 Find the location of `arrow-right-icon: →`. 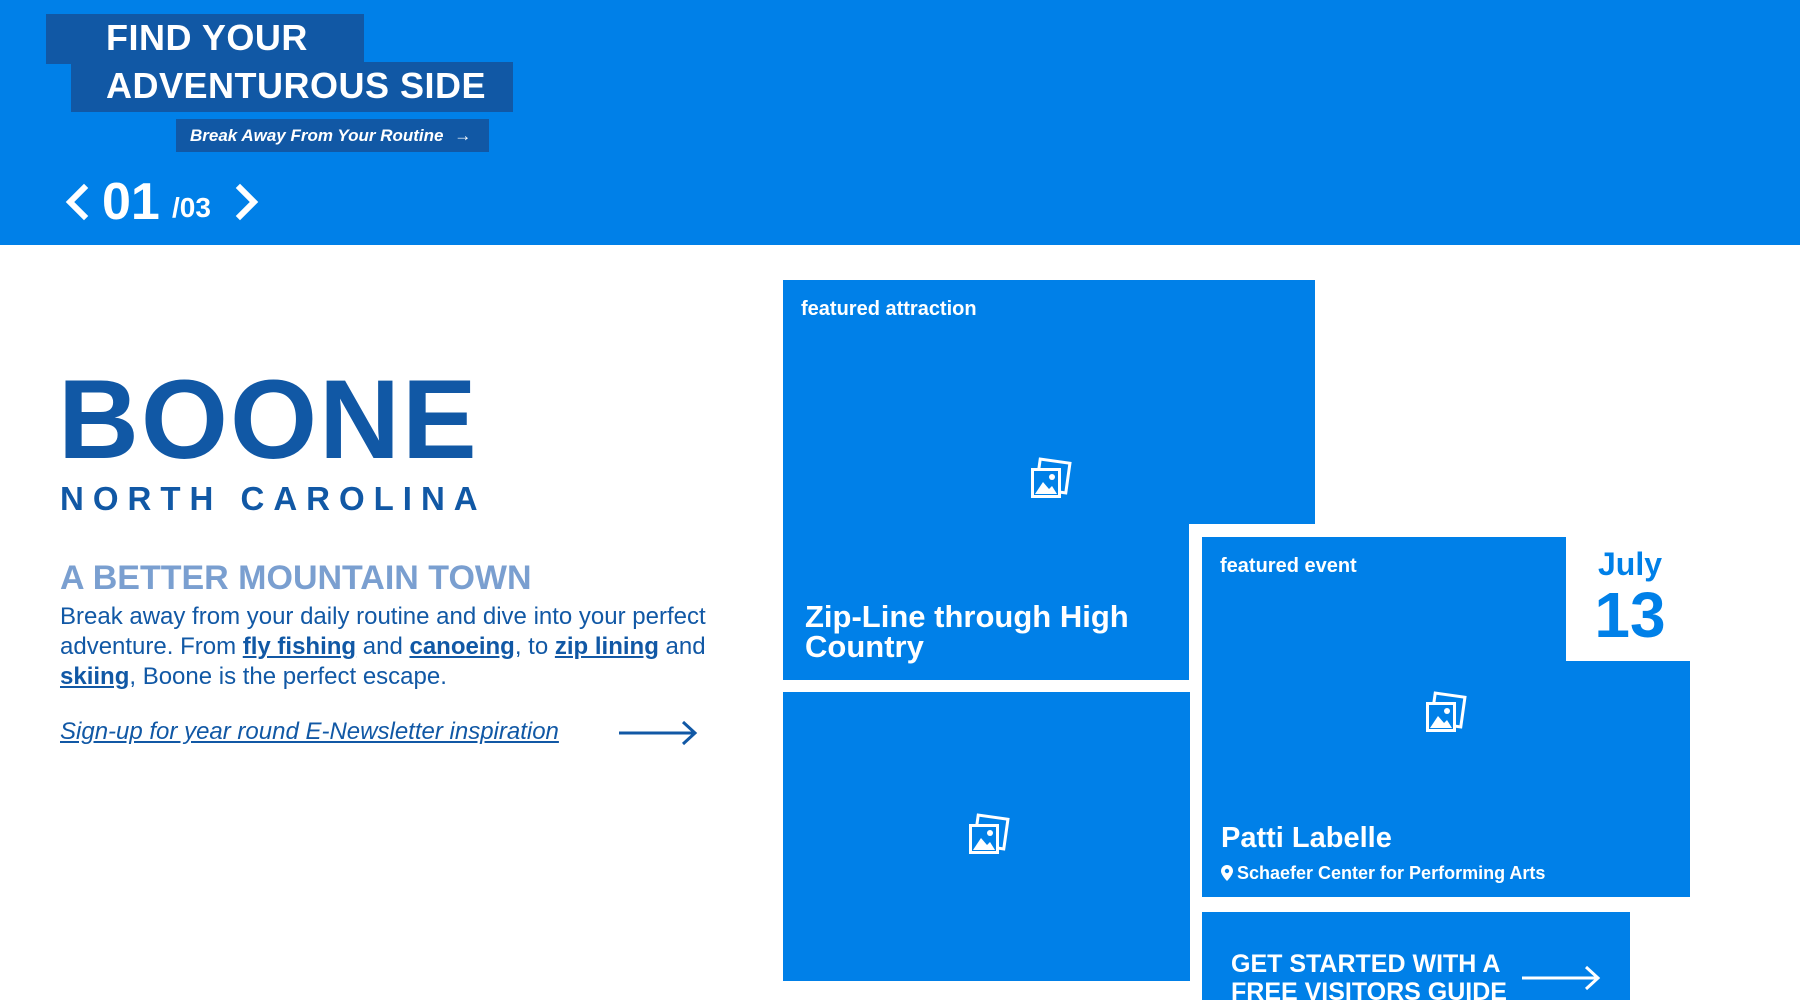

arrow-right-icon: → is located at coordinates (463, 135).